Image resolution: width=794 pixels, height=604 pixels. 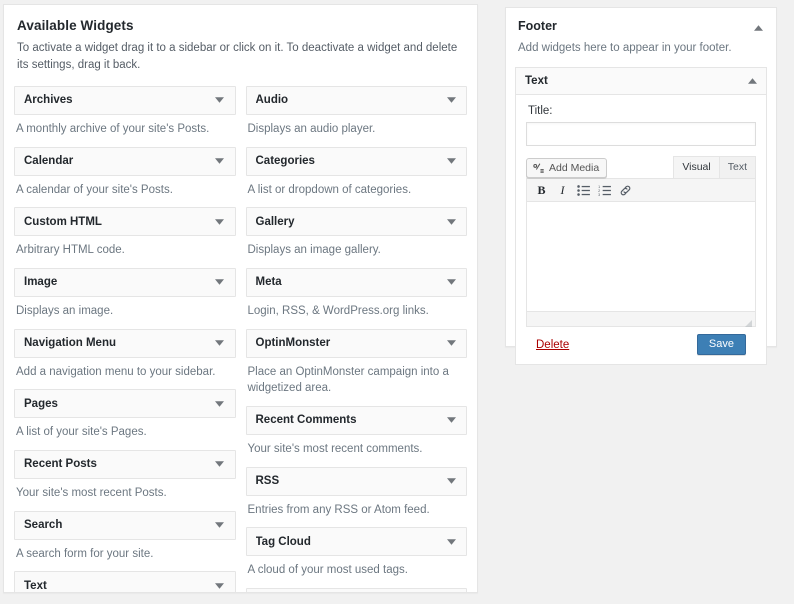 What do you see at coordinates (327, 570) in the screenshot?
I see `widget-description: A cloud of your most used tags.` at bounding box center [327, 570].